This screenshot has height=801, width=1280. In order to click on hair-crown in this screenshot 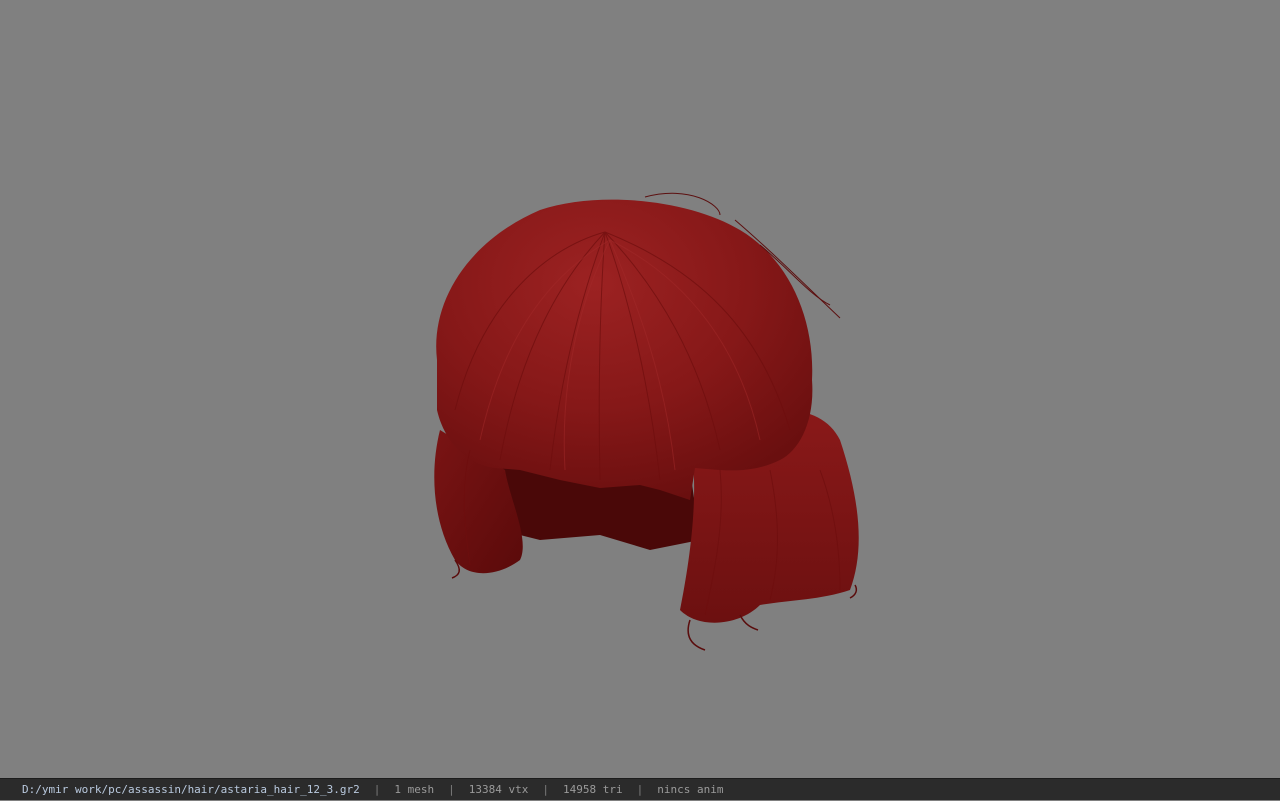, I will do `click(624, 349)`.